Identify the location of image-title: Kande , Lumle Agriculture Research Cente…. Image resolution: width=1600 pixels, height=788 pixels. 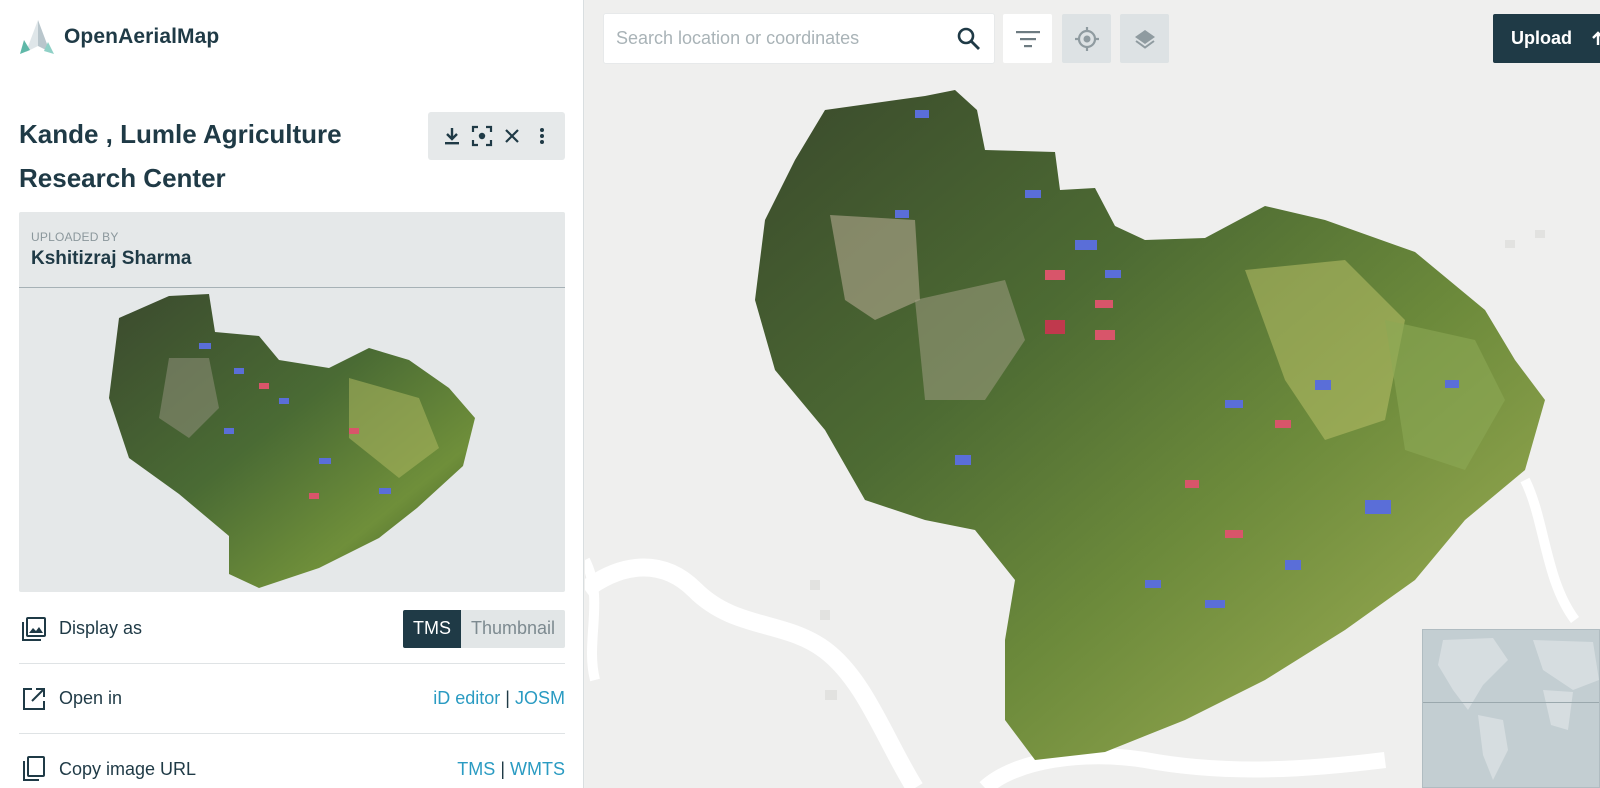
(180, 156).